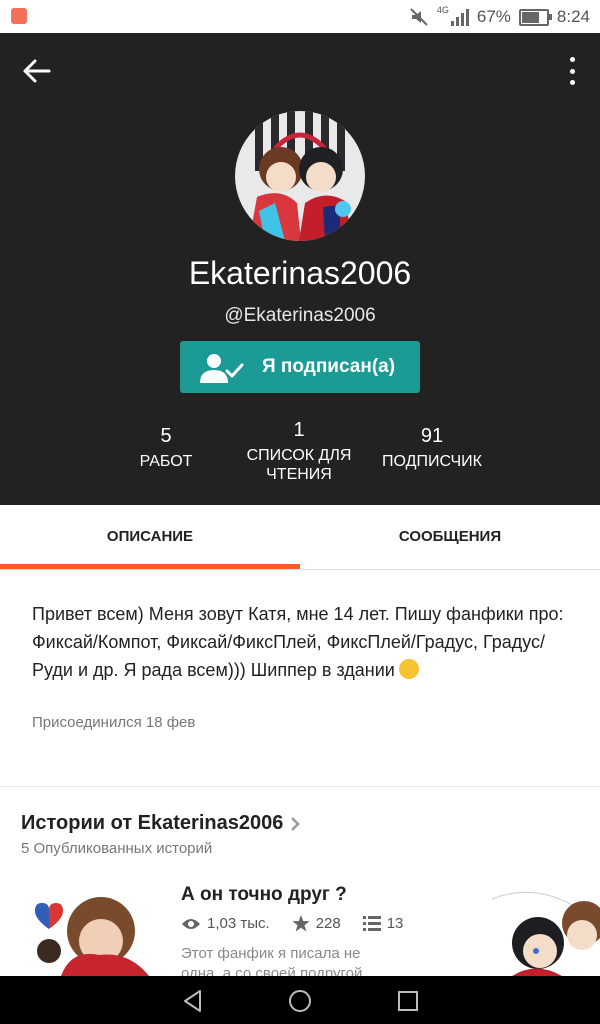  What do you see at coordinates (191, 923) in the screenshot?
I see `eye-icon` at bounding box center [191, 923].